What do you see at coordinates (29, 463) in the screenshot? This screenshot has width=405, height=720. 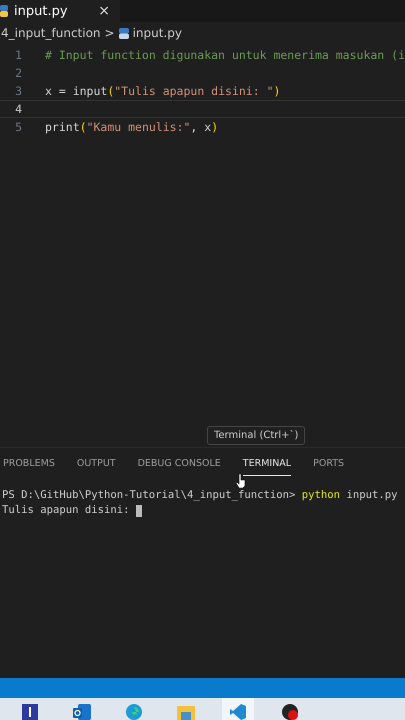 I see `panel-tab: PROBLEMS` at bounding box center [29, 463].